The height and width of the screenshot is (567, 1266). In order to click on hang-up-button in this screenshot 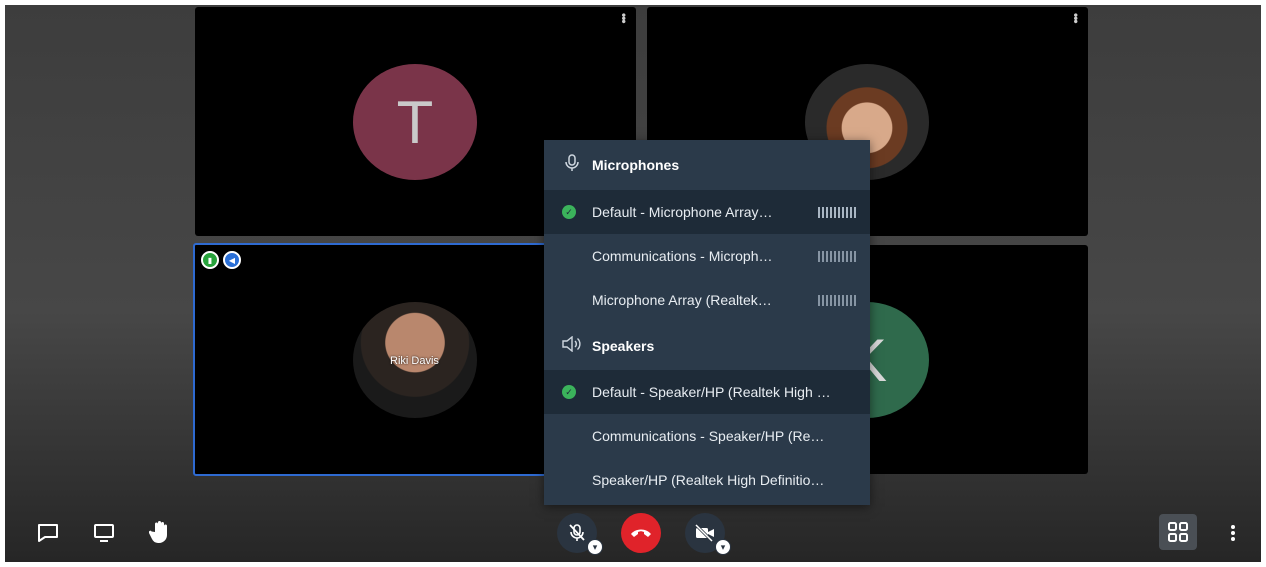, I will do `click(641, 533)`.